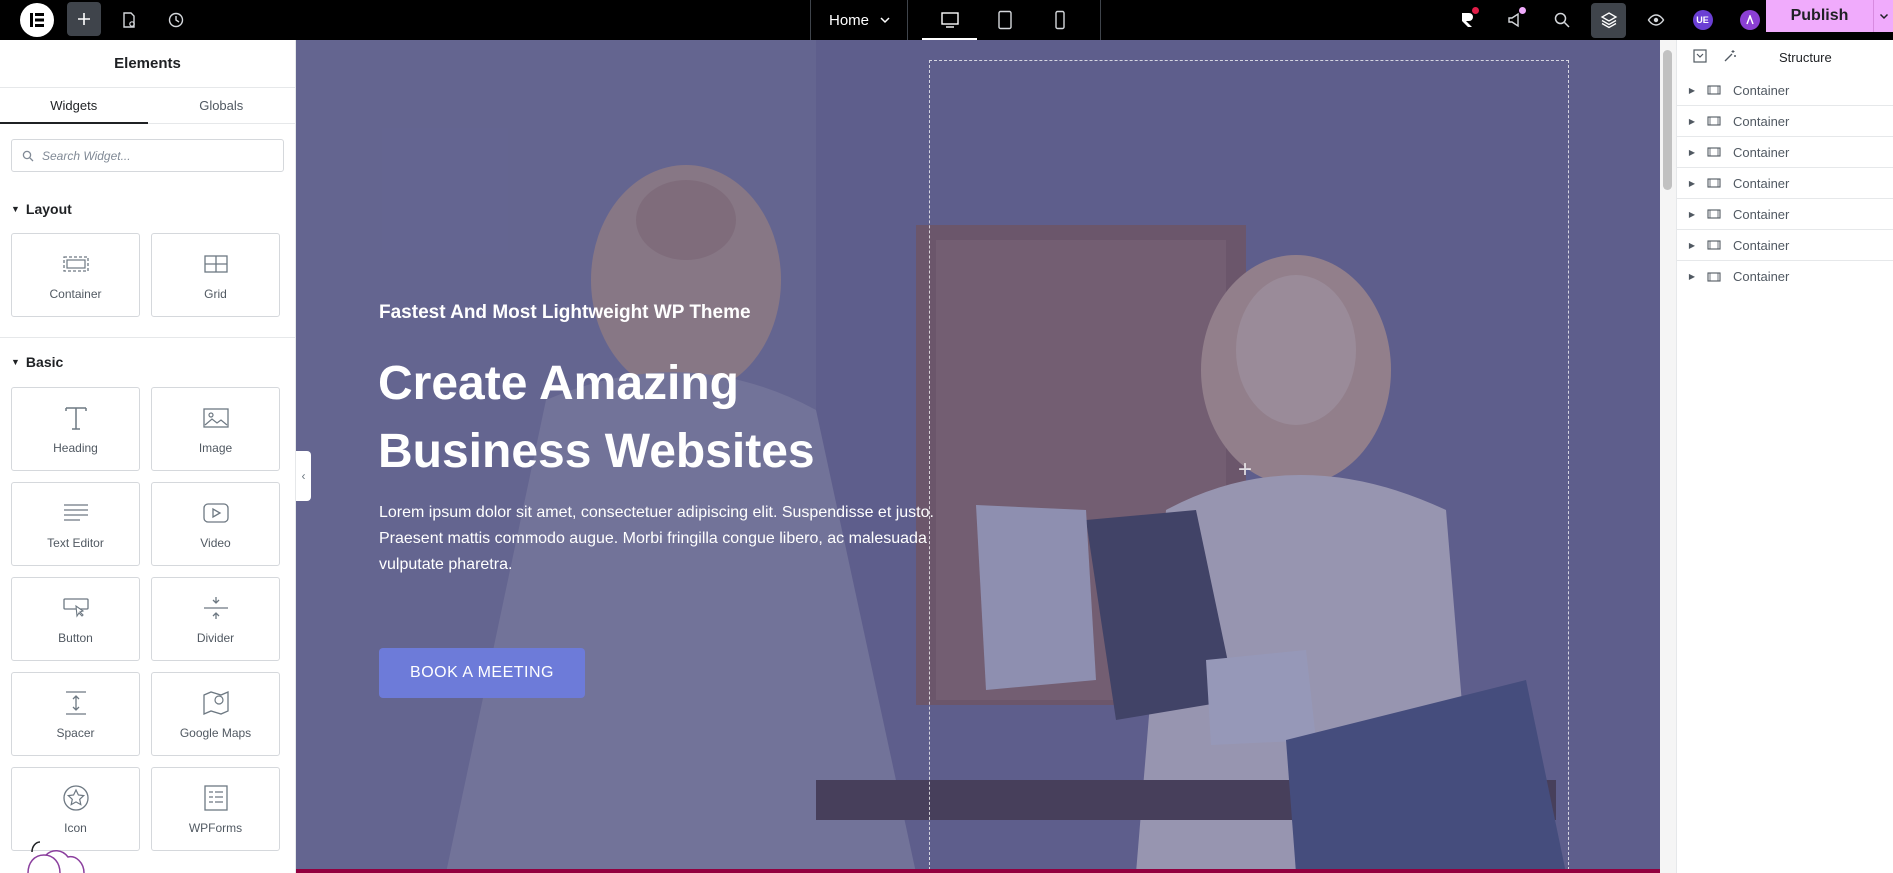  I want to click on structure-toggle-button, so click(1608, 20).